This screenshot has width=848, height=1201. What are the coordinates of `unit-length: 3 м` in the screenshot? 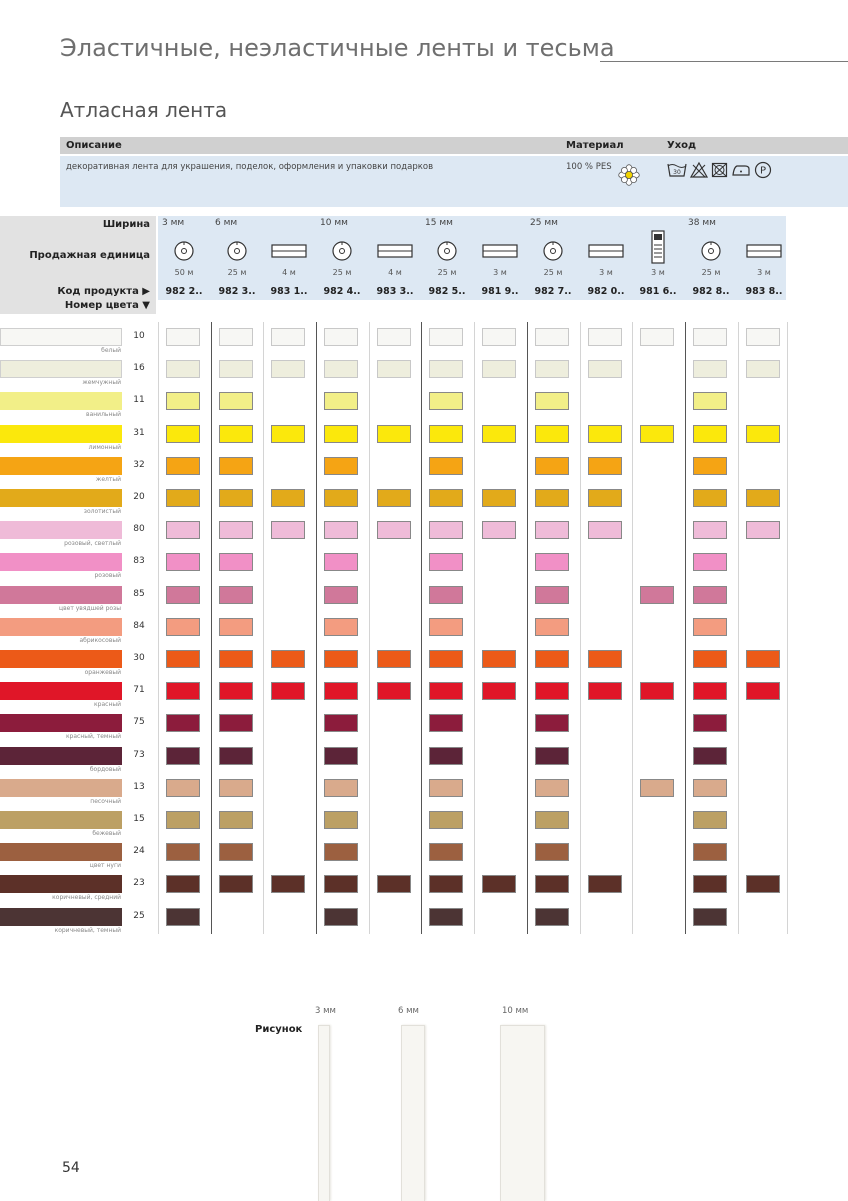 It's located at (500, 272).